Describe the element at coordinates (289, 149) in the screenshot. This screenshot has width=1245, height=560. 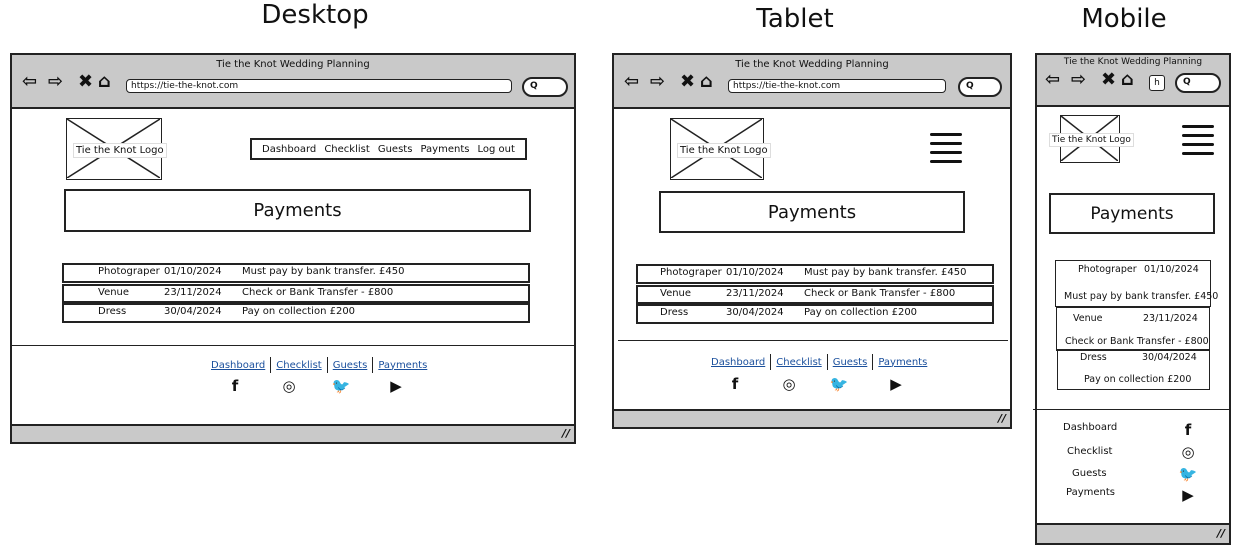
I see `nav-dashboard: Dashboard` at that location.